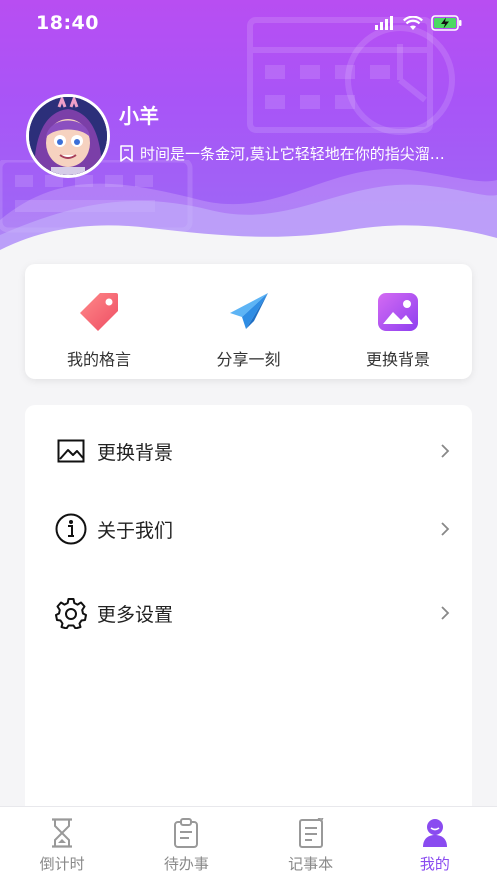 This screenshot has width=497, height=883. I want to click on battery-charging-icon, so click(446, 23).